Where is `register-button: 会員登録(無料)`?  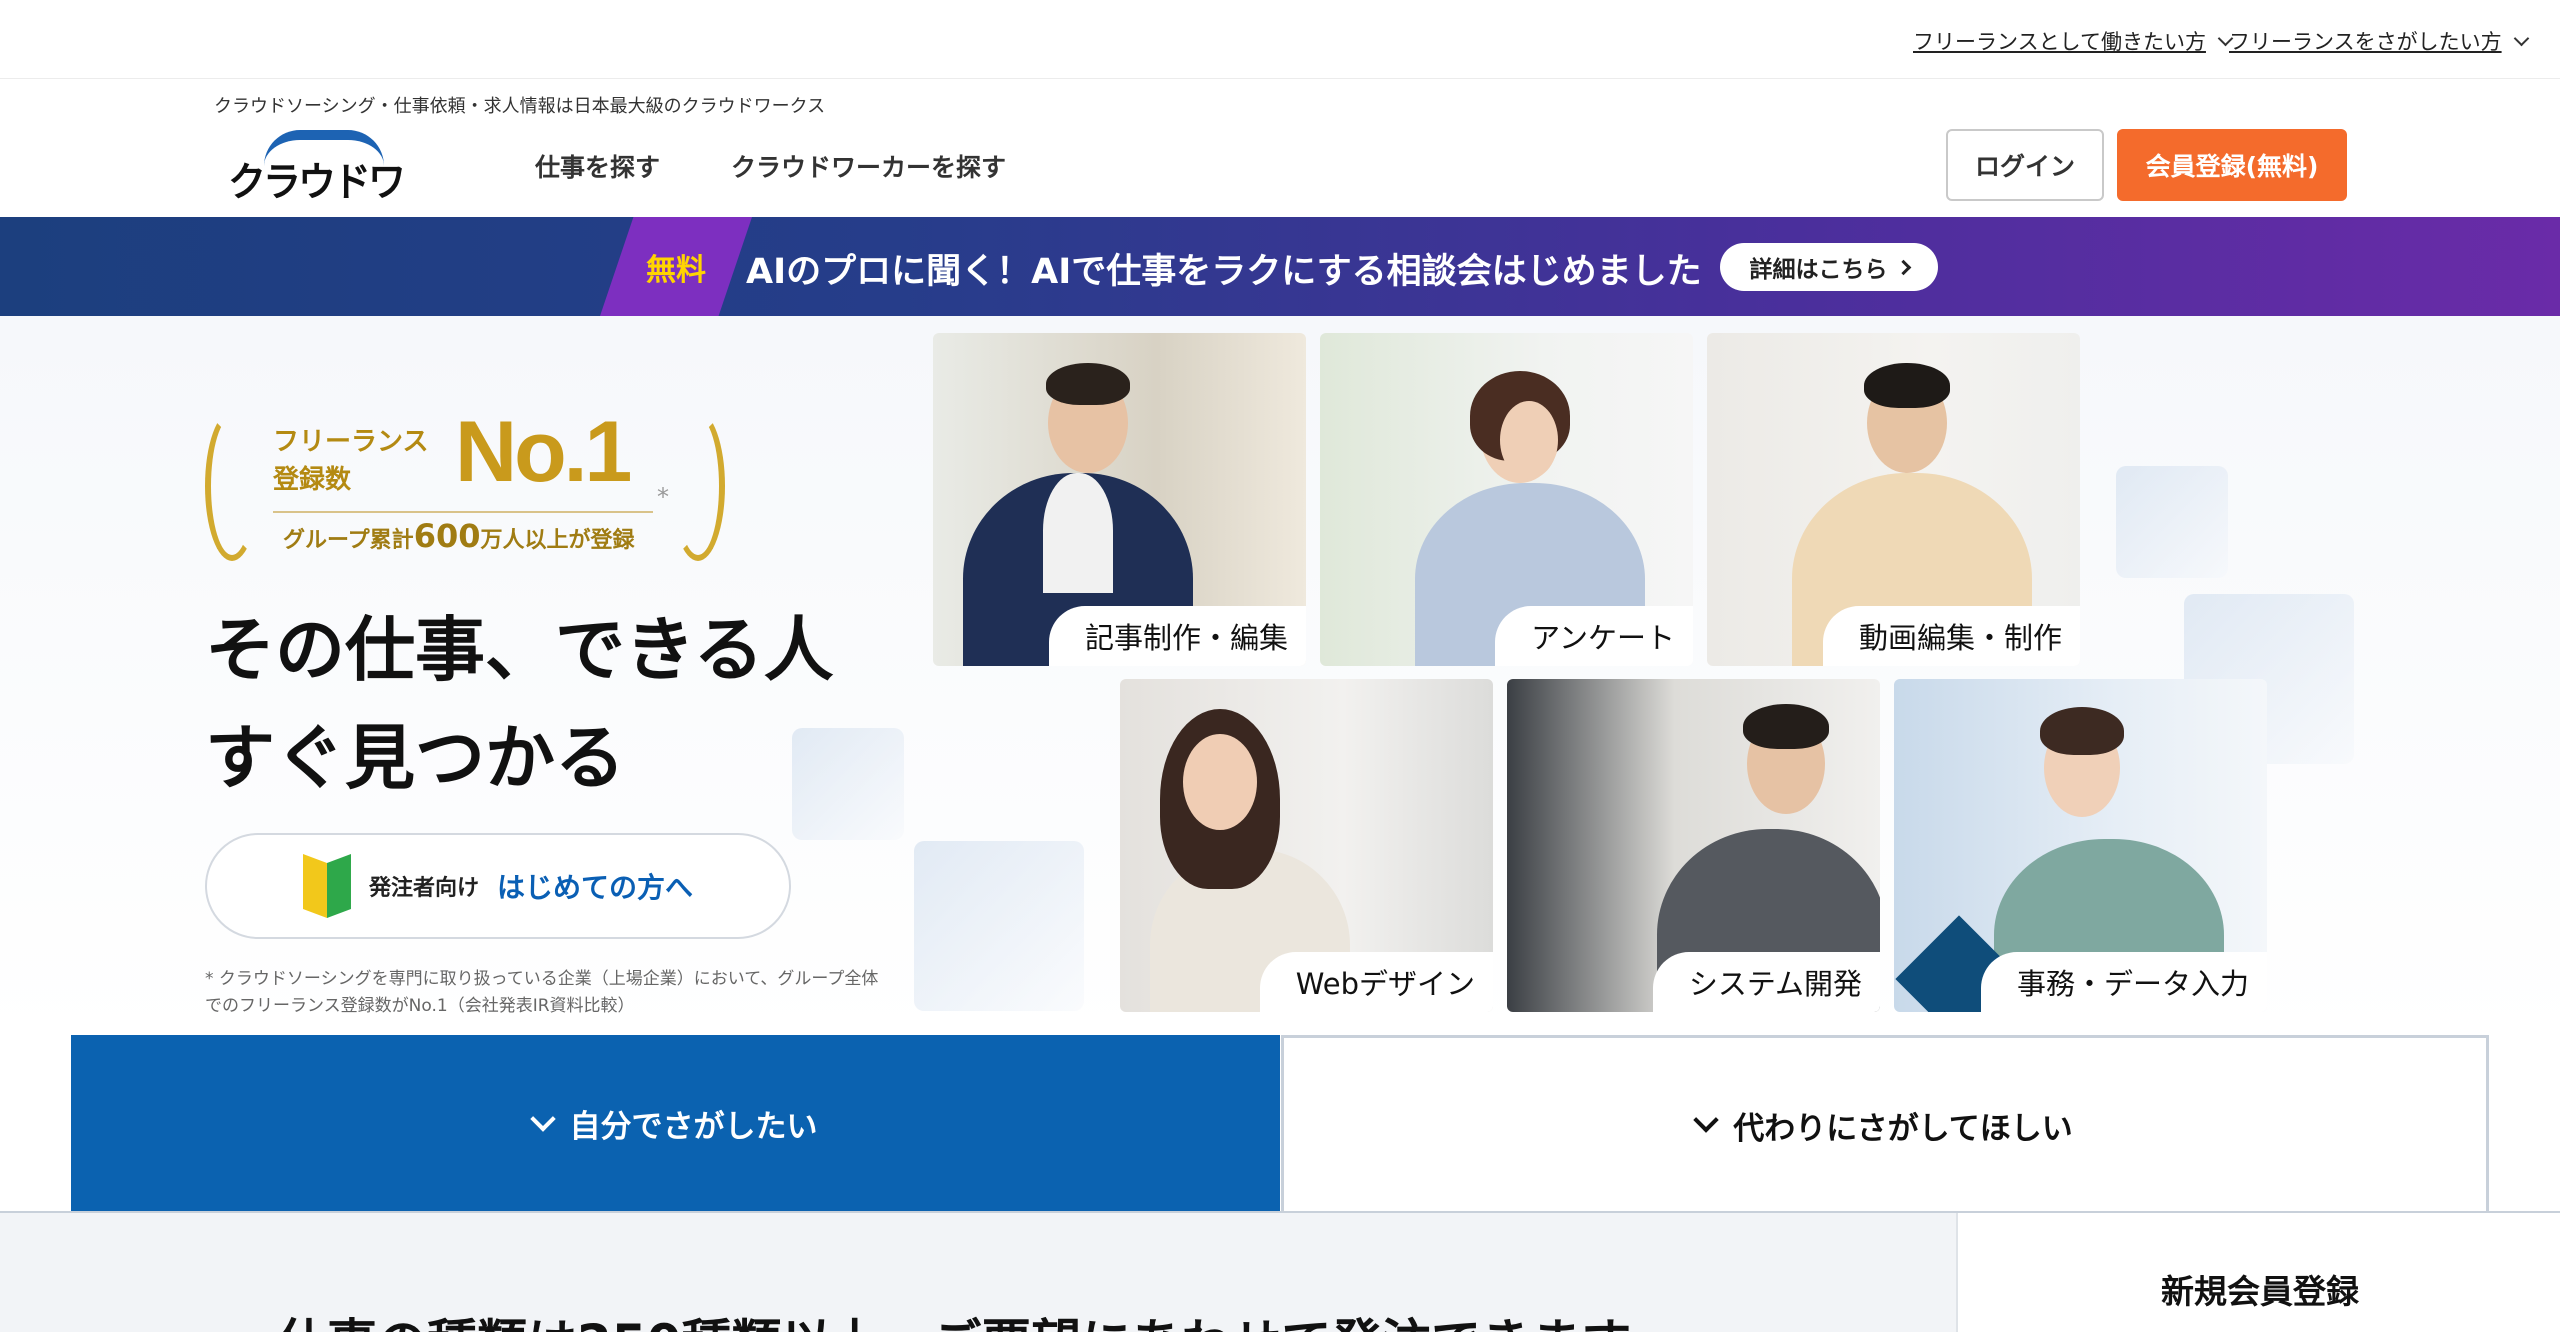
register-button: 会員登録(無料) is located at coordinates (2232, 165).